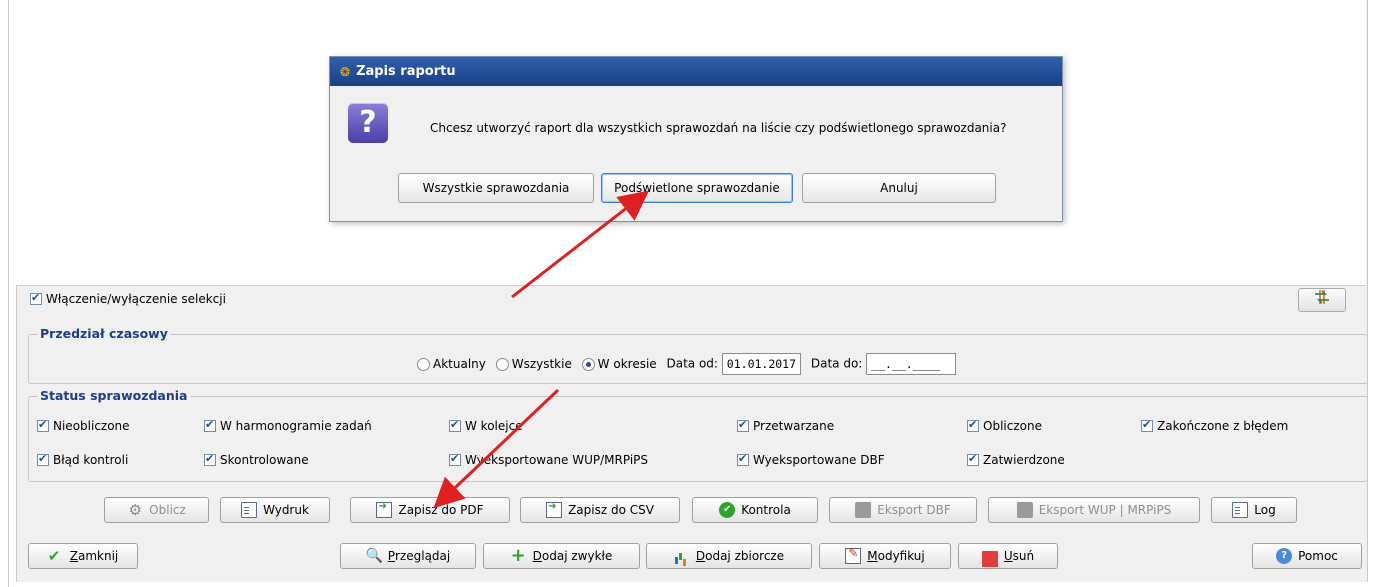 This screenshot has width=1373, height=587. Describe the element at coordinates (1254, 510) in the screenshot. I see `log-button: Log` at that location.